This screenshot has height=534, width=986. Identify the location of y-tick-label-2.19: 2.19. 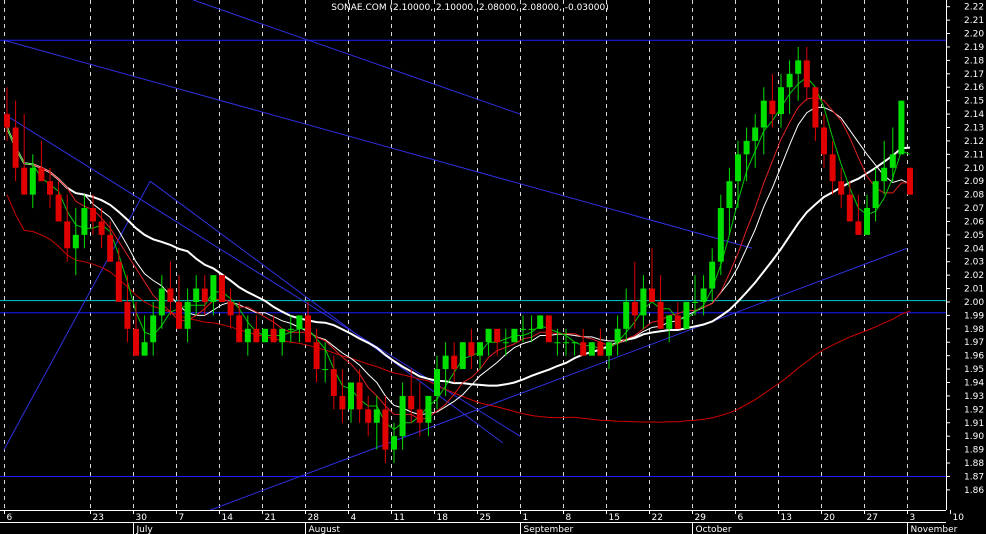
(974, 48).